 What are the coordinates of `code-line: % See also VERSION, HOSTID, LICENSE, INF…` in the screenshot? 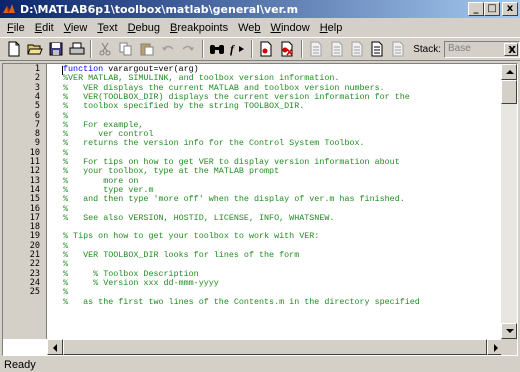 It's located at (199, 217).